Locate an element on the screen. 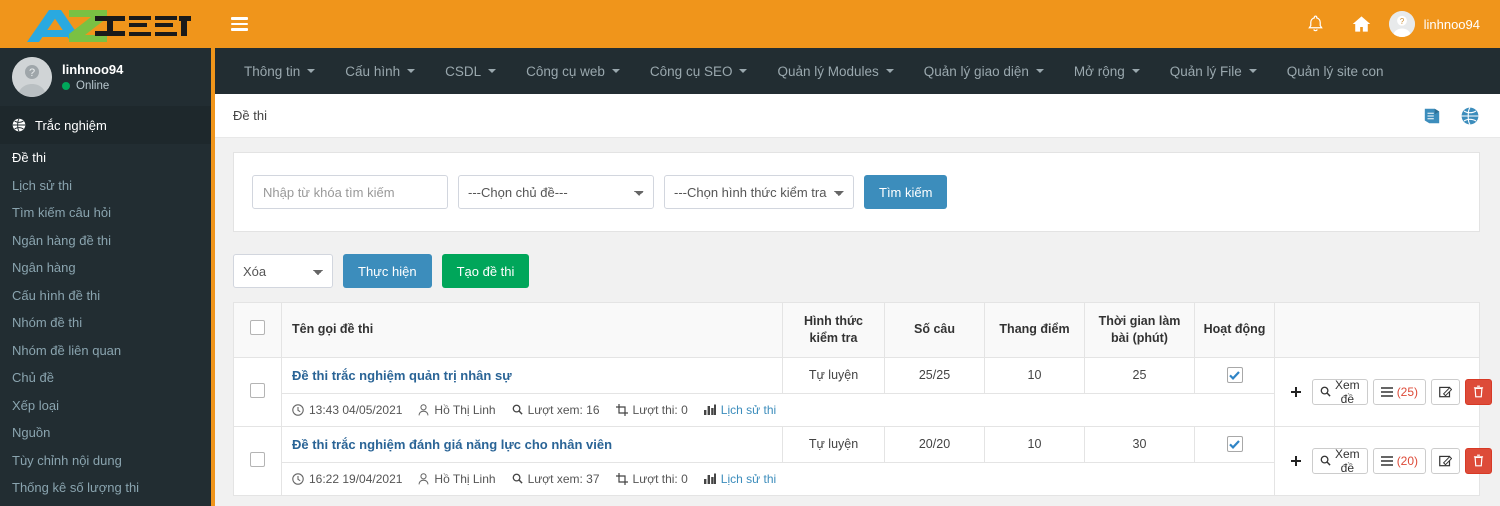  sidebar-section-header: Trắc nghiệm is located at coordinates (107, 125).